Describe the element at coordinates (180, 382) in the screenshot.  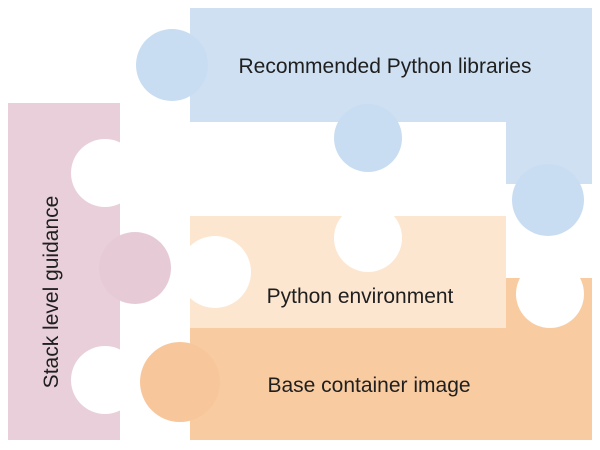
I see `base-image-tab` at that location.